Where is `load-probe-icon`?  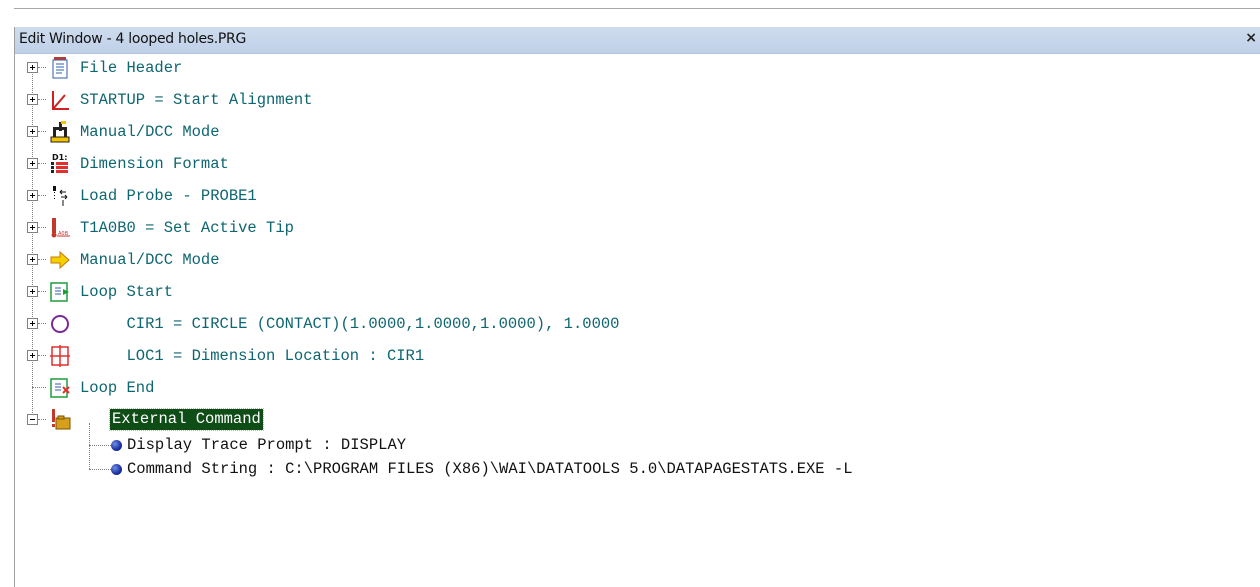 load-probe-icon is located at coordinates (60, 196).